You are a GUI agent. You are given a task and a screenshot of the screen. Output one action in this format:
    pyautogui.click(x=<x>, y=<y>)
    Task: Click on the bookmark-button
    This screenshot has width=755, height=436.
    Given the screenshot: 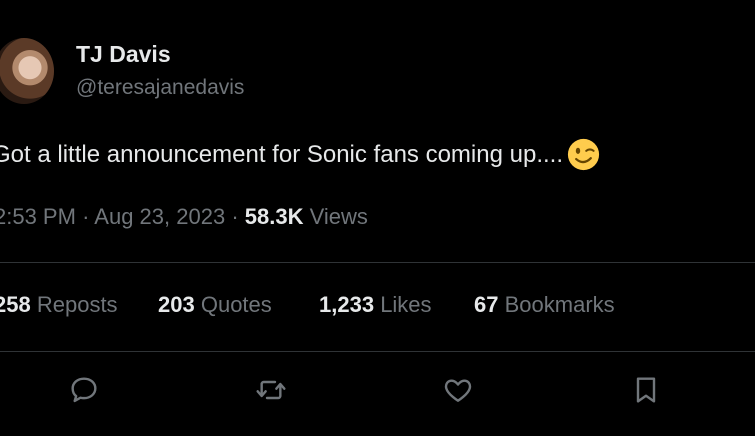 What is the action you would take?
    pyautogui.click(x=646, y=390)
    